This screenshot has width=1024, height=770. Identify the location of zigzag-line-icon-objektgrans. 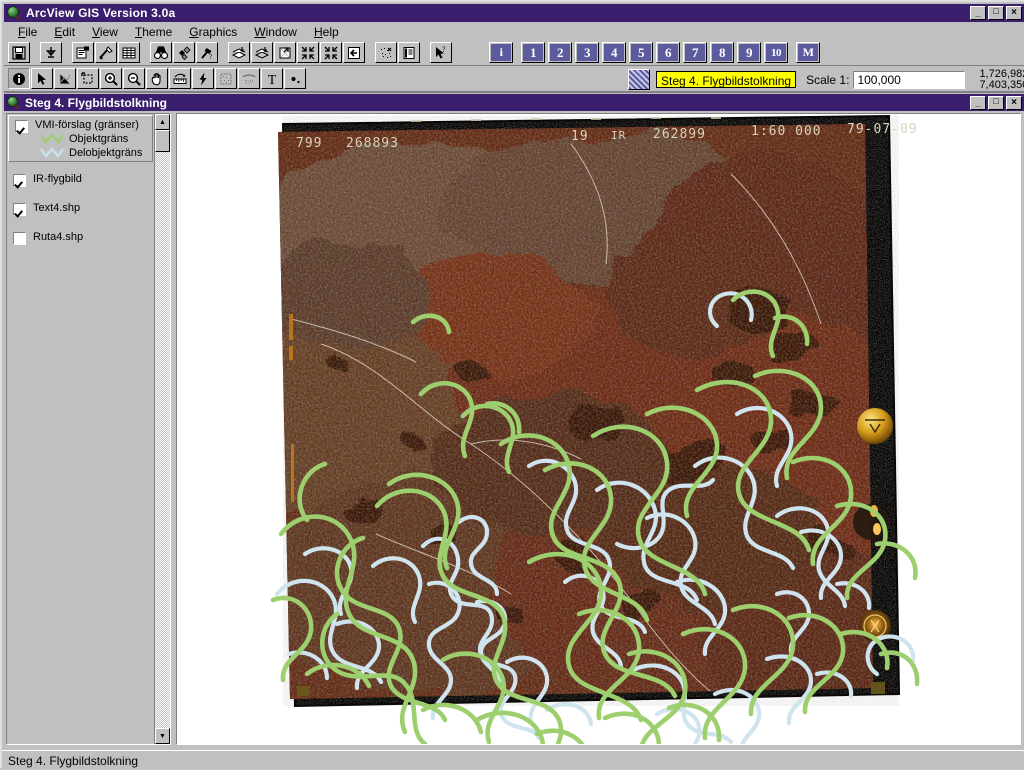
(52, 138).